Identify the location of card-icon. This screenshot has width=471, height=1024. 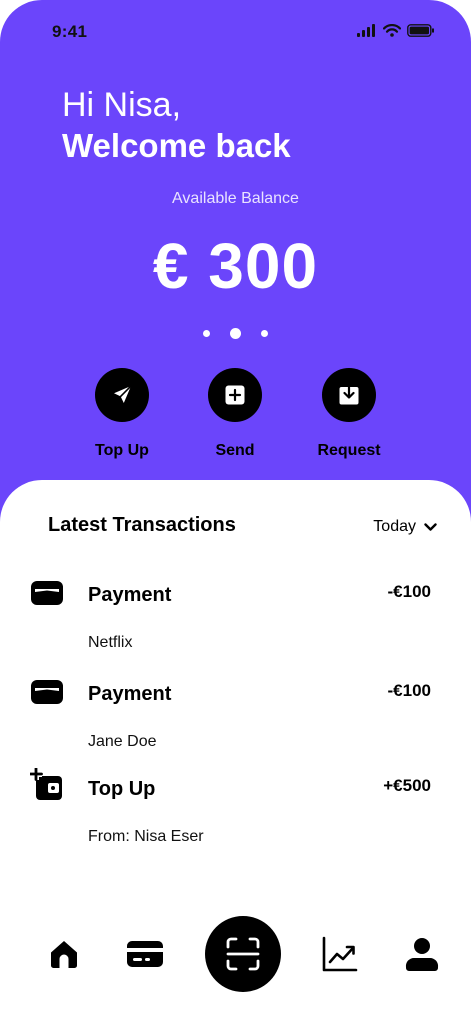
(145, 954).